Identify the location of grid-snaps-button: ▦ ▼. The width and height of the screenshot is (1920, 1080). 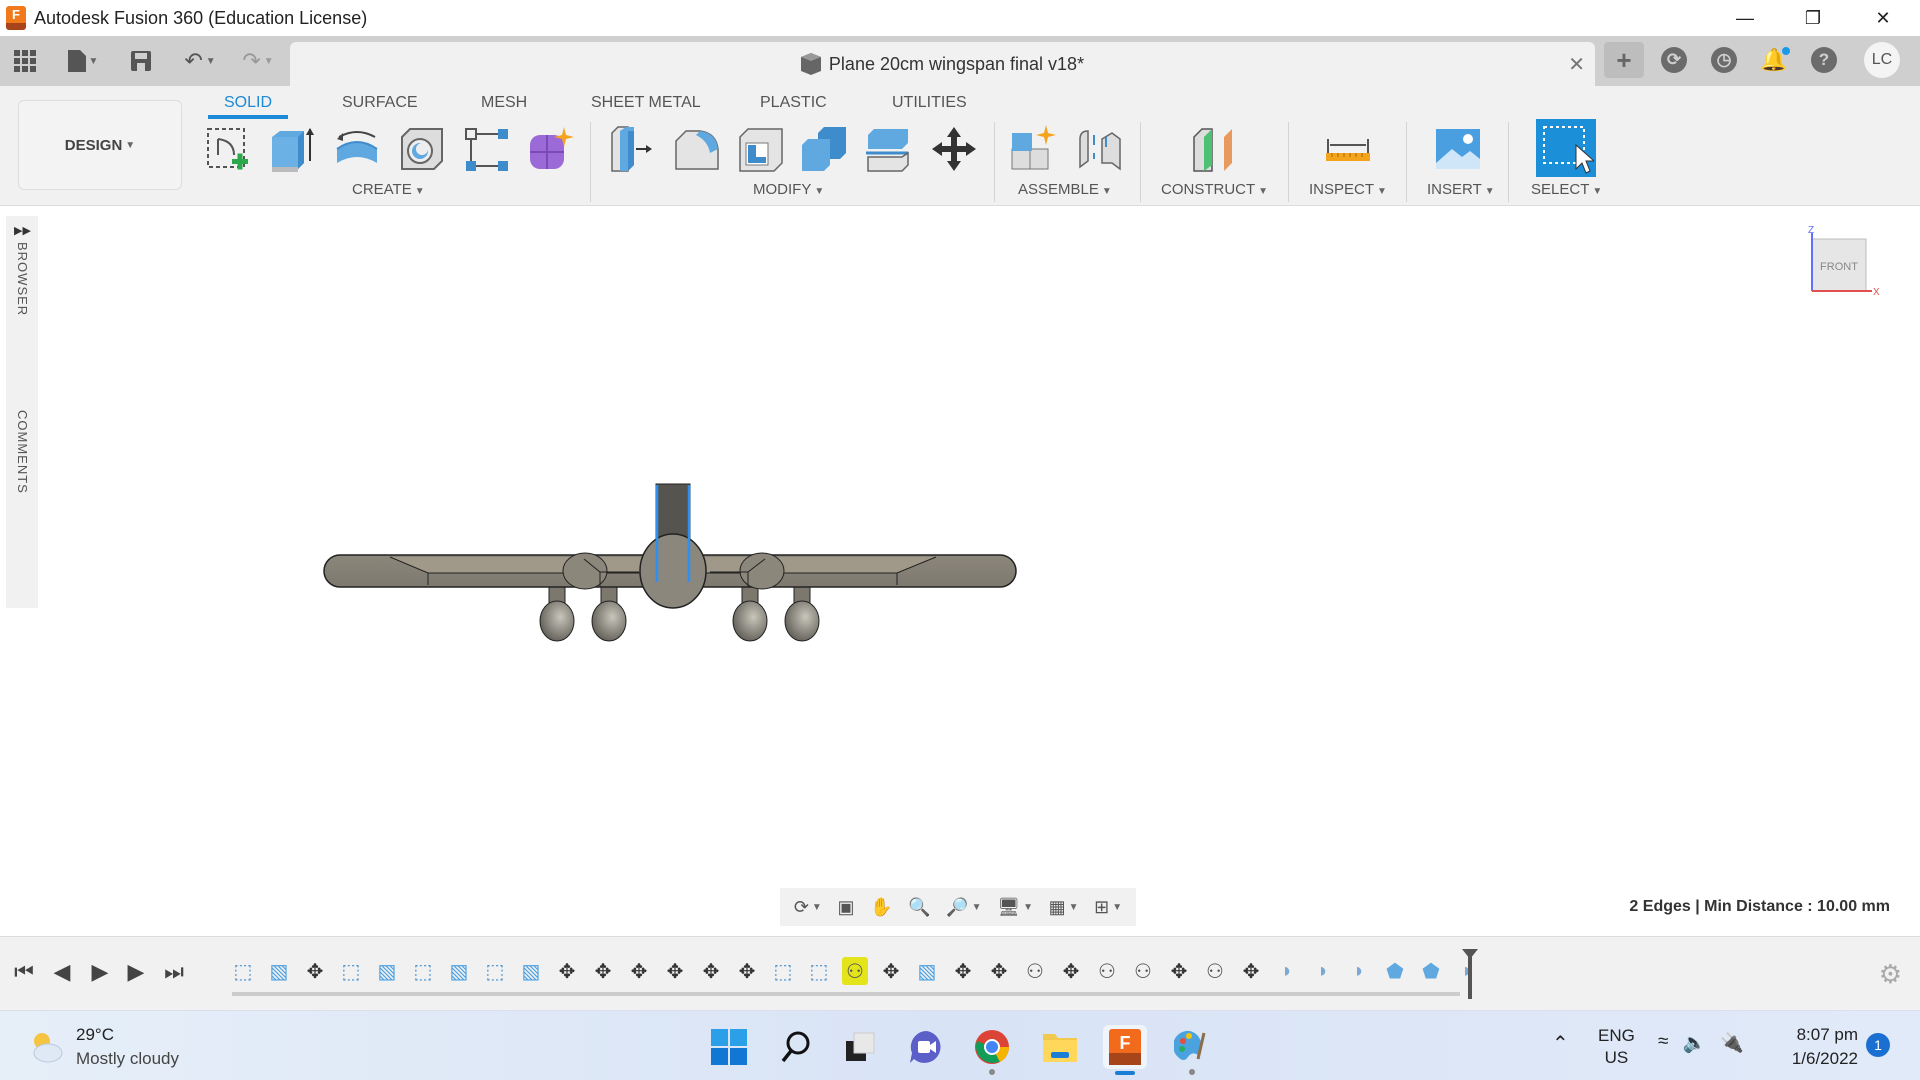
(1064, 907).